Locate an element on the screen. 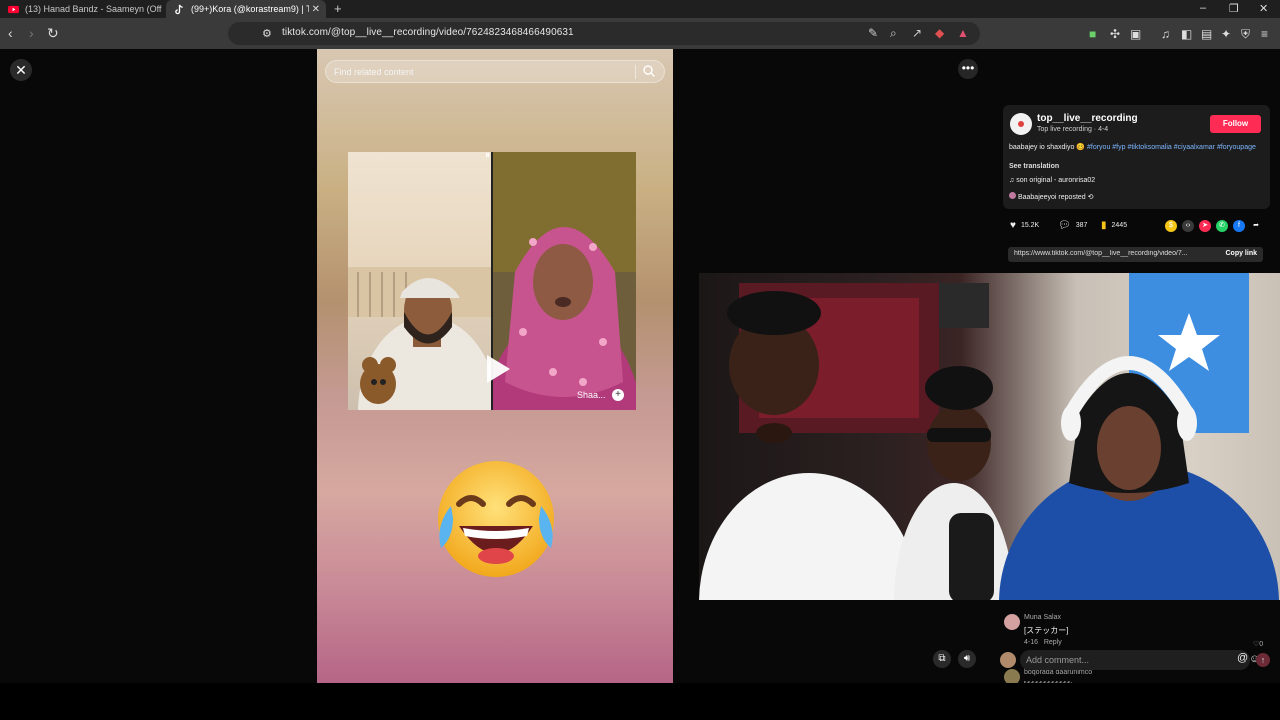 The width and height of the screenshot is (1280, 720). music-note-icon: ♫ is located at coordinates (1012, 180).